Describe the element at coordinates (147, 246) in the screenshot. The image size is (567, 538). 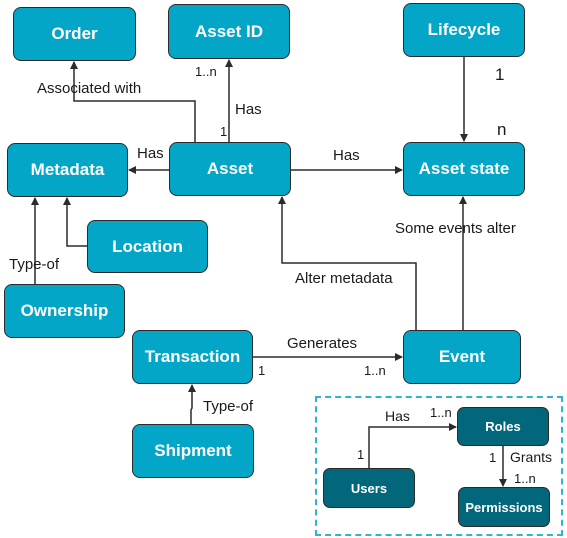
I see `node-location: Location` at that location.